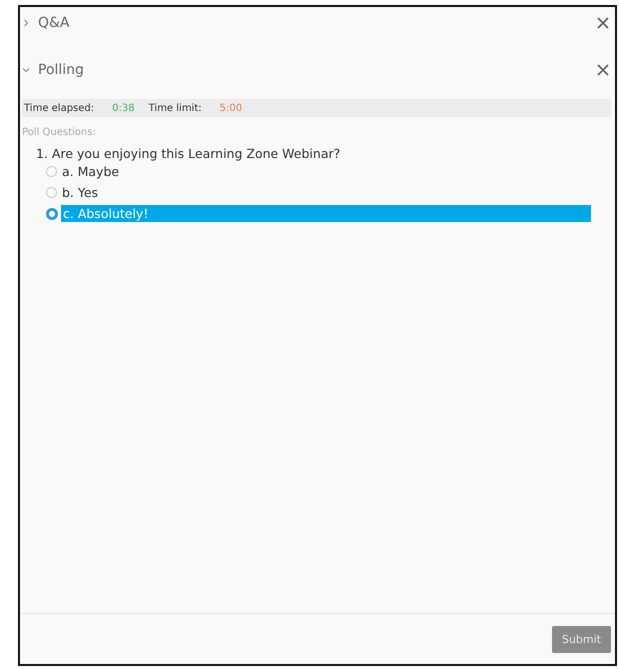 This screenshot has width=619, height=669. I want to click on elapsed-label: Time elapsed:, so click(59, 108).